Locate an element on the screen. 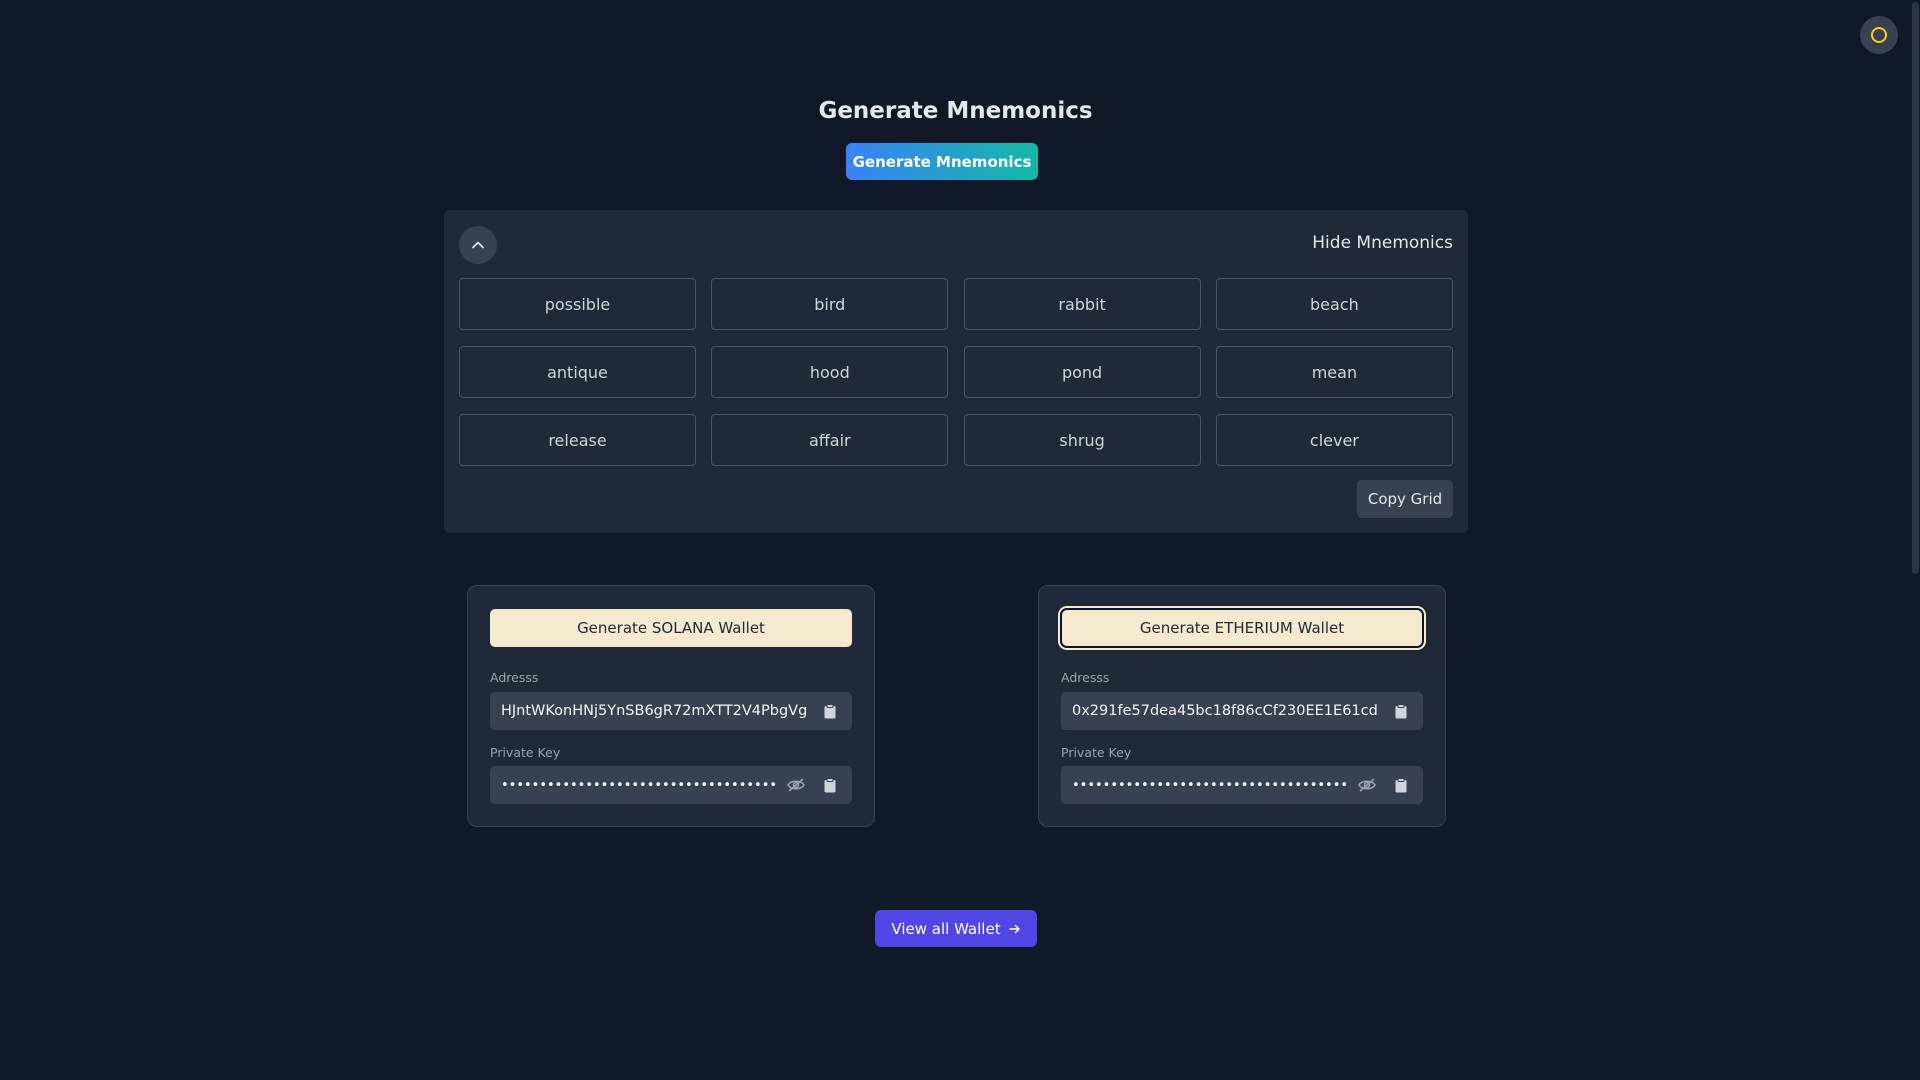  mnemonic-word: shrug is located at coordinates (1082, 440).